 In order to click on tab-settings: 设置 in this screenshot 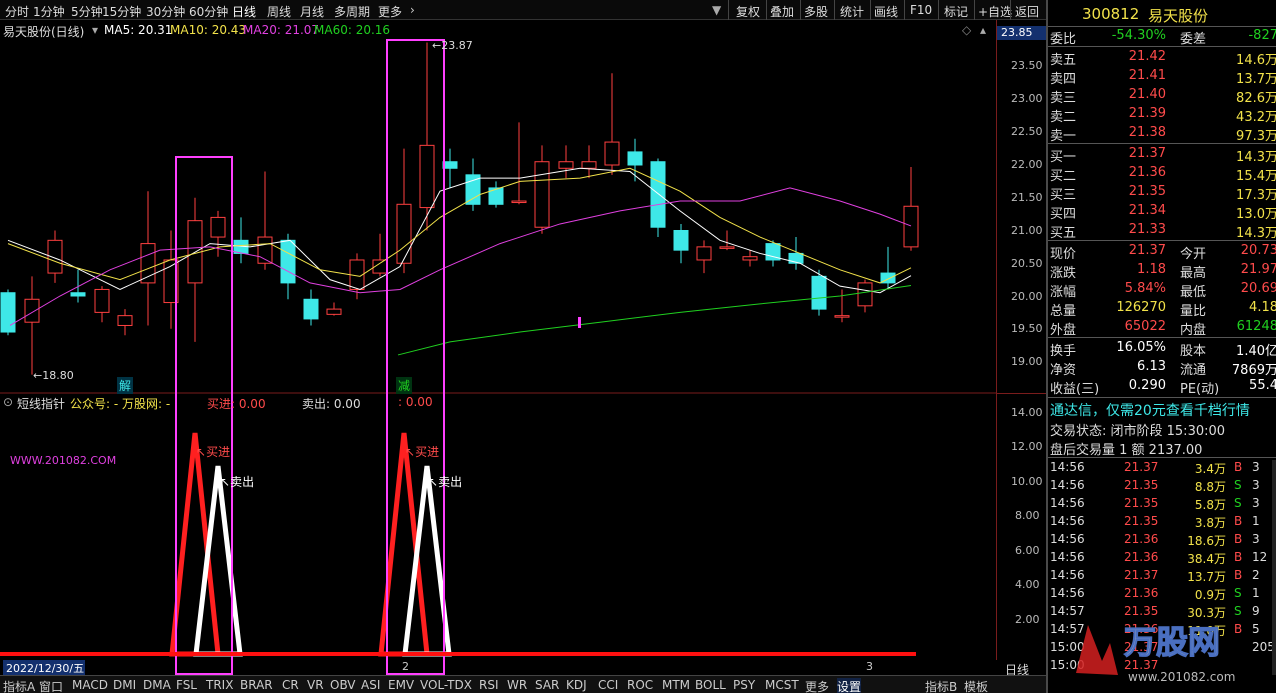, I will do `click(849, 685)`.